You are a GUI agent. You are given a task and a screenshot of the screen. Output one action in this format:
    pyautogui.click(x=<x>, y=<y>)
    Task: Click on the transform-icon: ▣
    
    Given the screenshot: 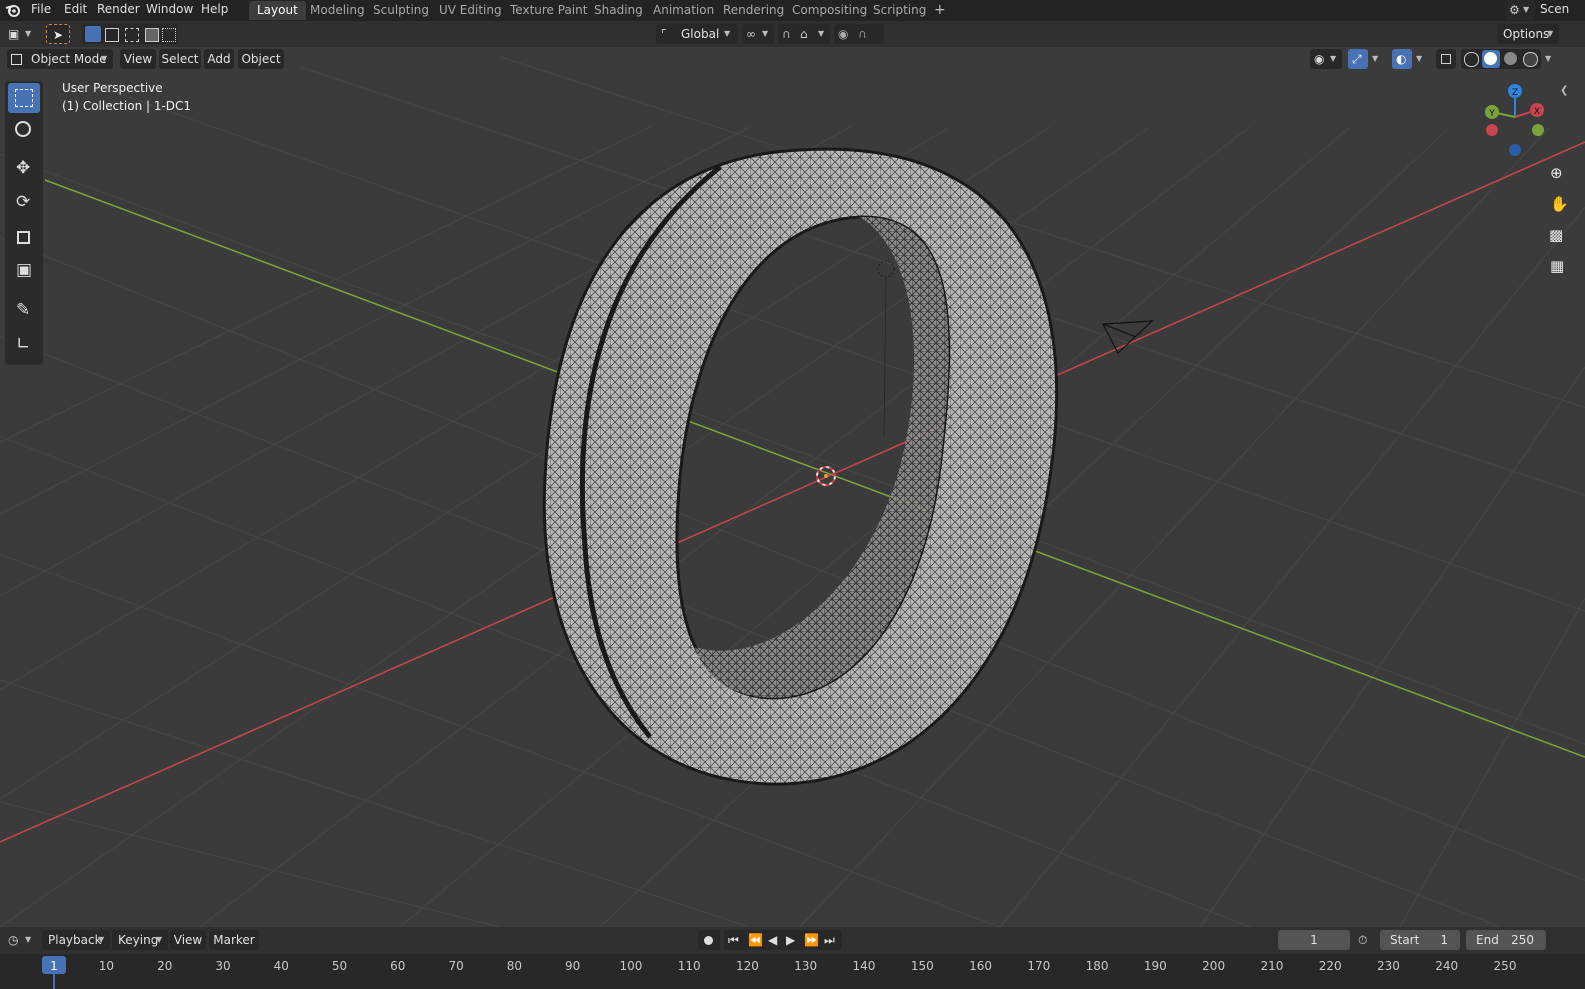 What is the action you would take?
    pyautogui.click(x=24, y=270)
    